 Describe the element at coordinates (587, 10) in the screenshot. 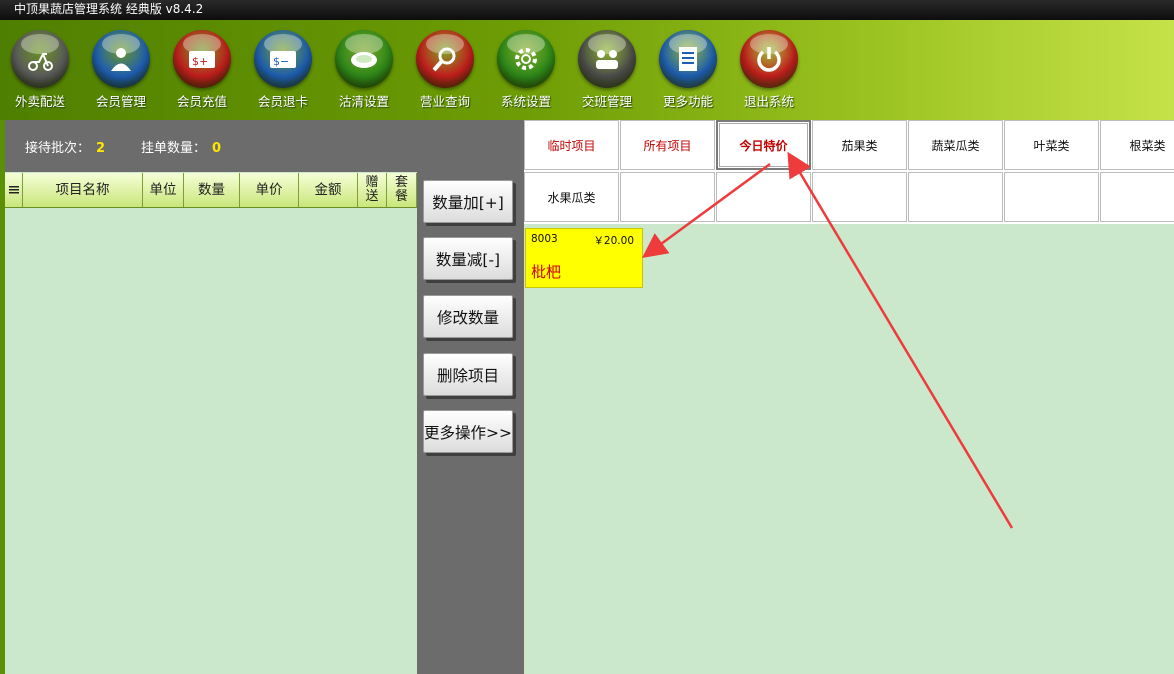

I see `window-title-bar: 中顶果蔬店管理系统 经典版 v8.4.2` at that location.